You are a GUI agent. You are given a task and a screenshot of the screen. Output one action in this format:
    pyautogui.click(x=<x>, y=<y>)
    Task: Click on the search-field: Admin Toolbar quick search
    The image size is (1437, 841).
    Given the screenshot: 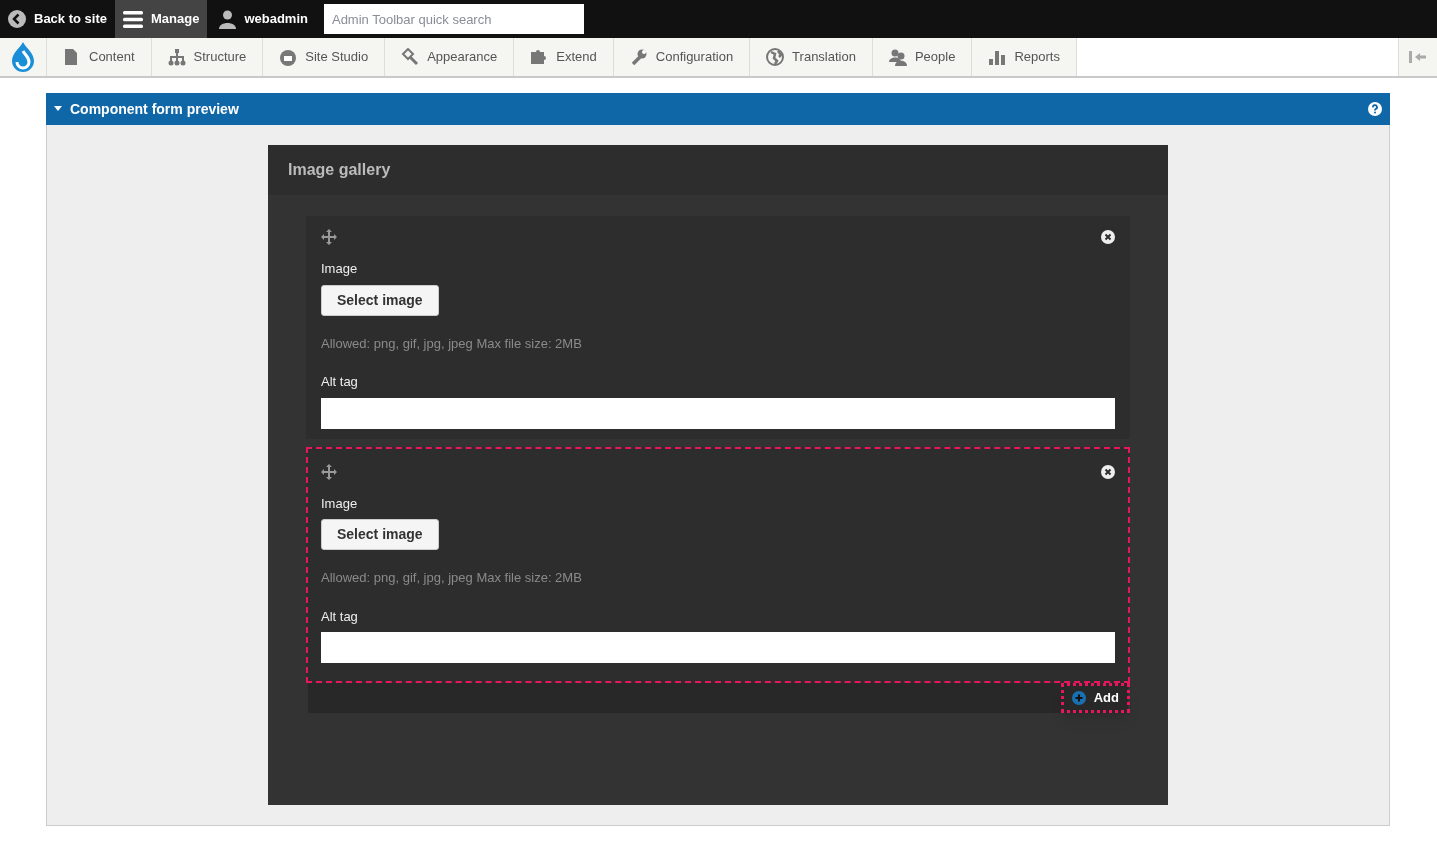 What is the action you would take?
    pyautogui.click(x=453, y=19)
    